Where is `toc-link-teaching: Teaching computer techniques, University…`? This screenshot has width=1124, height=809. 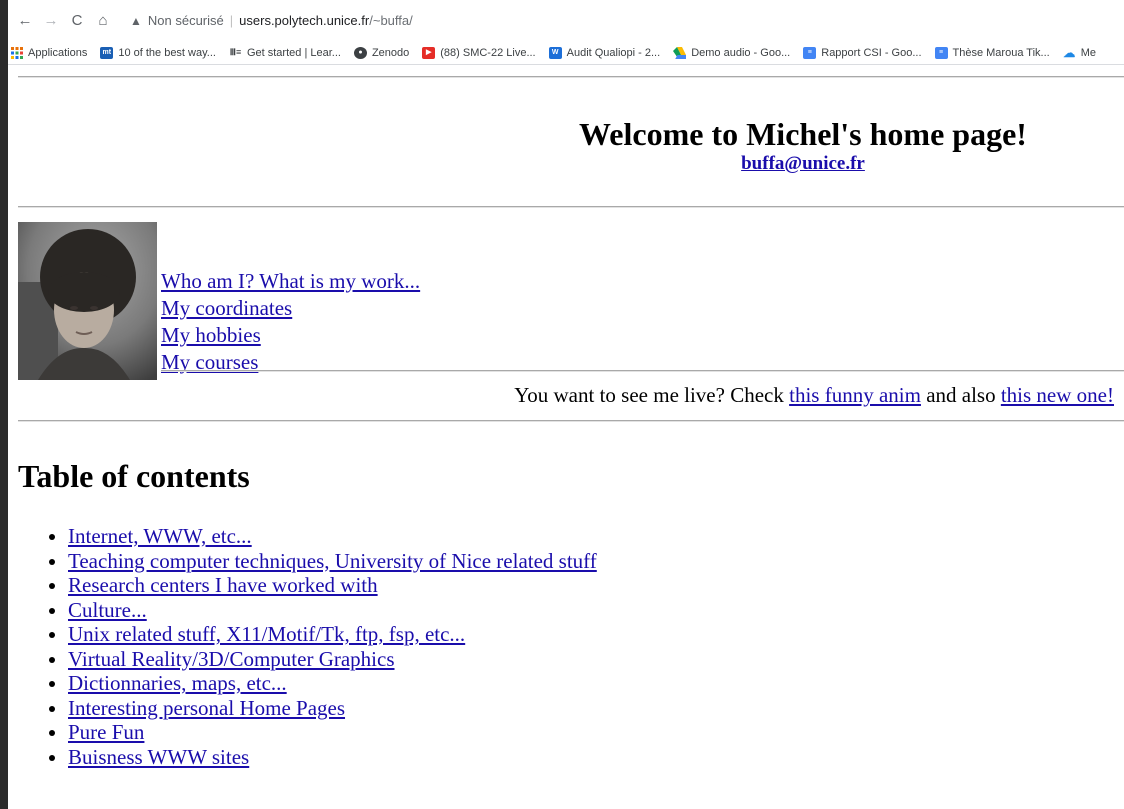
toc-link-teaching: Teaching computer techniques, University… is located at coordinates (332, 561).